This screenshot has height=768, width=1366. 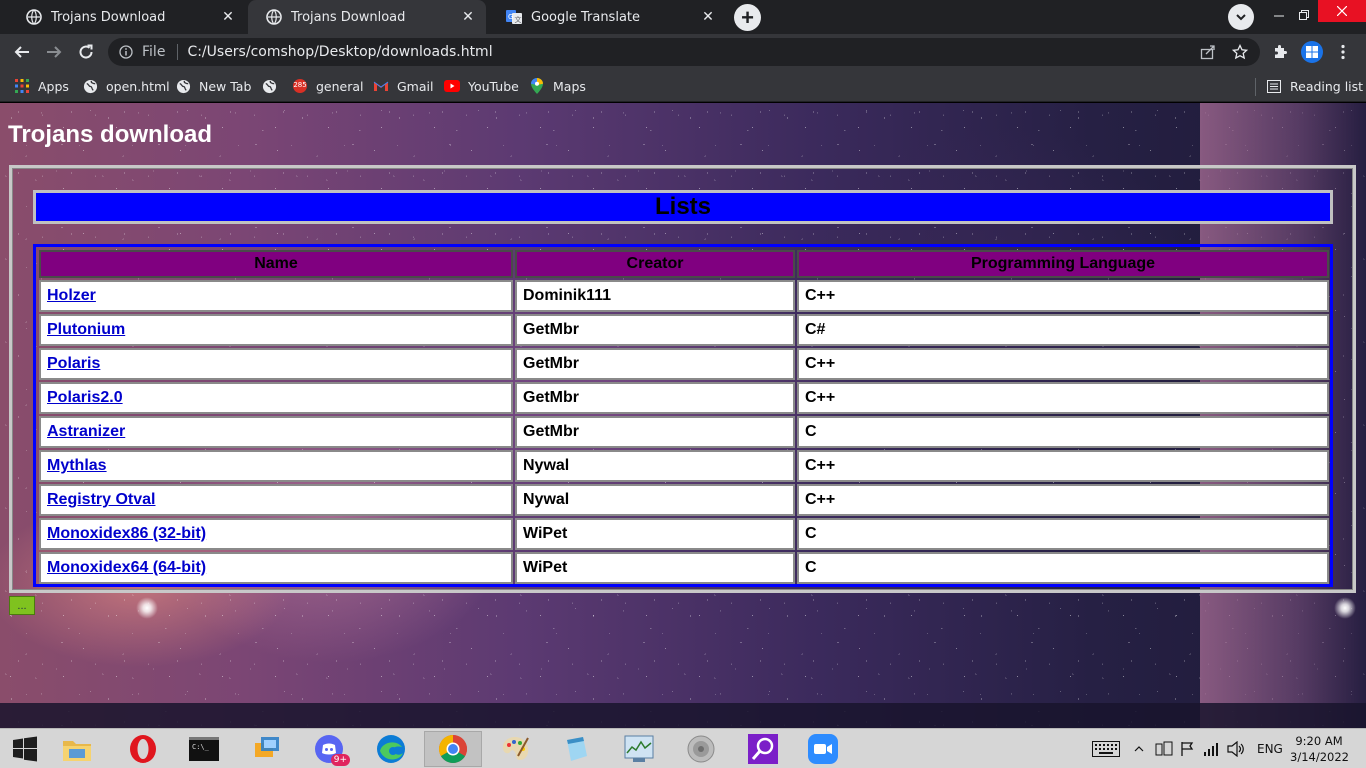 What do you see at coordinates (225, 86) in the screenshot?
I see `bookmark-label: New Tab` at bounding box center [225, 86].